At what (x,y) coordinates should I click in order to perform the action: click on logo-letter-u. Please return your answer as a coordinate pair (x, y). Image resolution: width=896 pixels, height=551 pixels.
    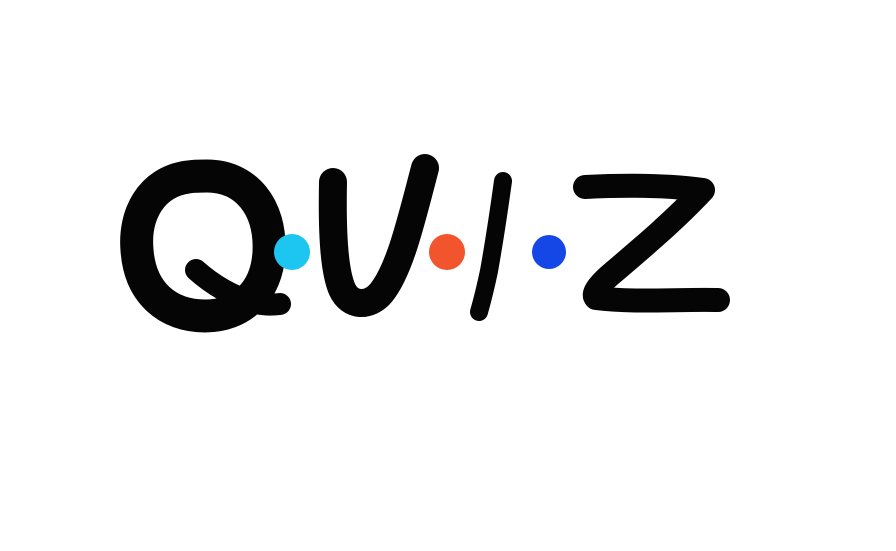
    Looking at the image, I should click on (378, 235).